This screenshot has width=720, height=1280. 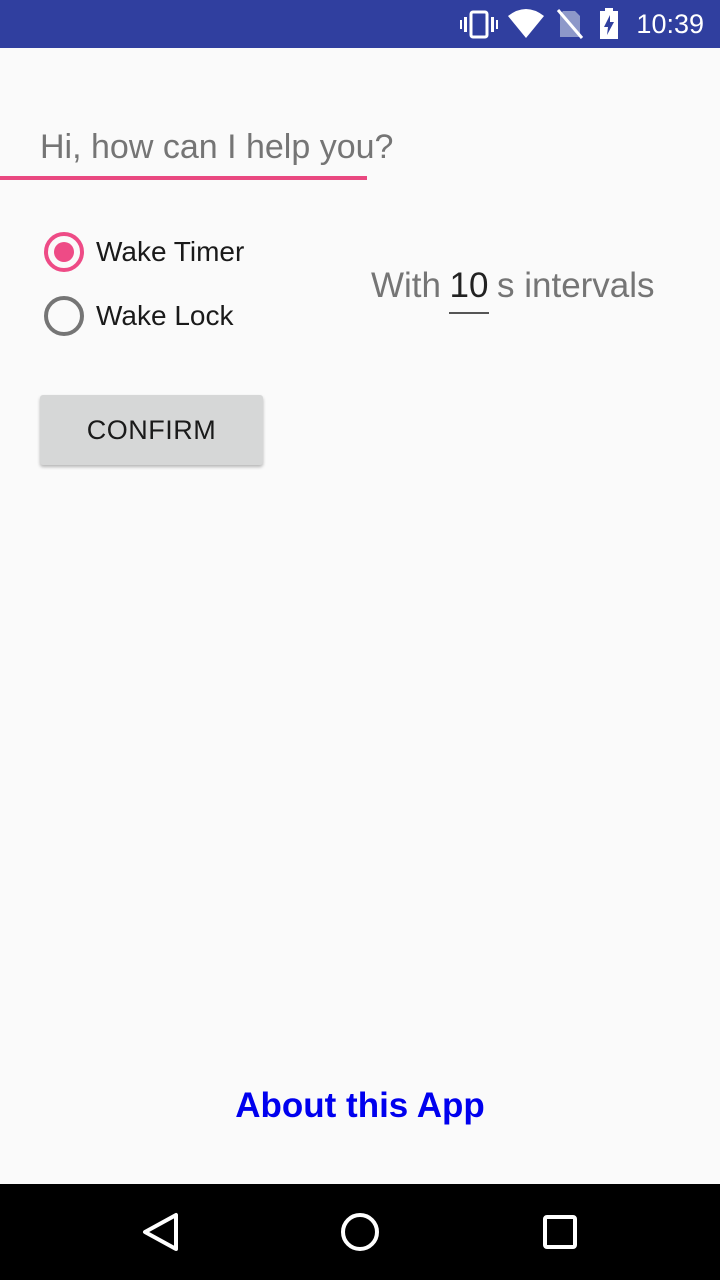 What do you see at coordinates (64, 316) in the screenshot?
I see `radio-unchecked-icon` at bounding box center [64, 316].